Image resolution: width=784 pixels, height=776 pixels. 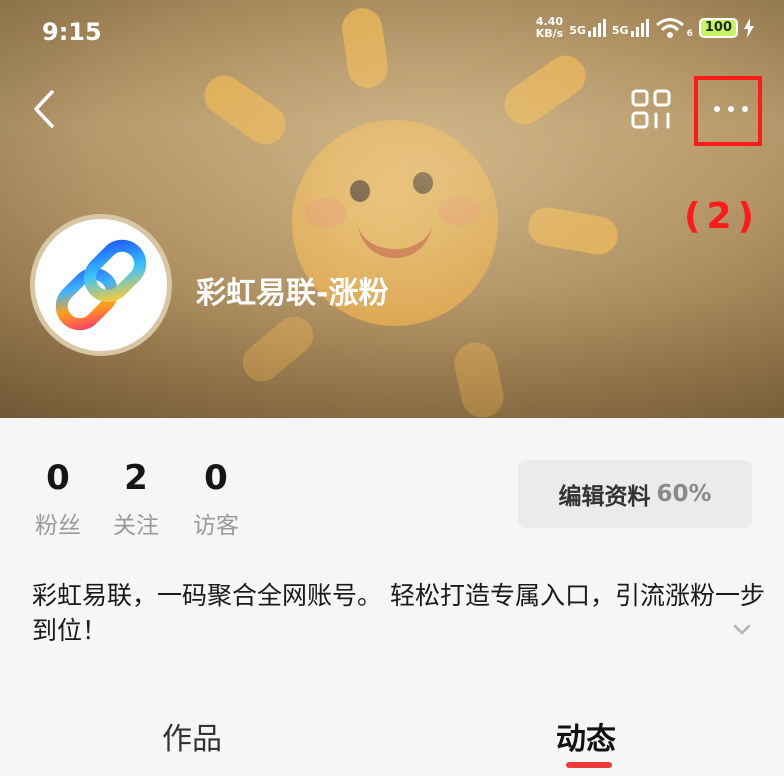 I want to click on wifi-icon: 6, so click(x=674, y=28).